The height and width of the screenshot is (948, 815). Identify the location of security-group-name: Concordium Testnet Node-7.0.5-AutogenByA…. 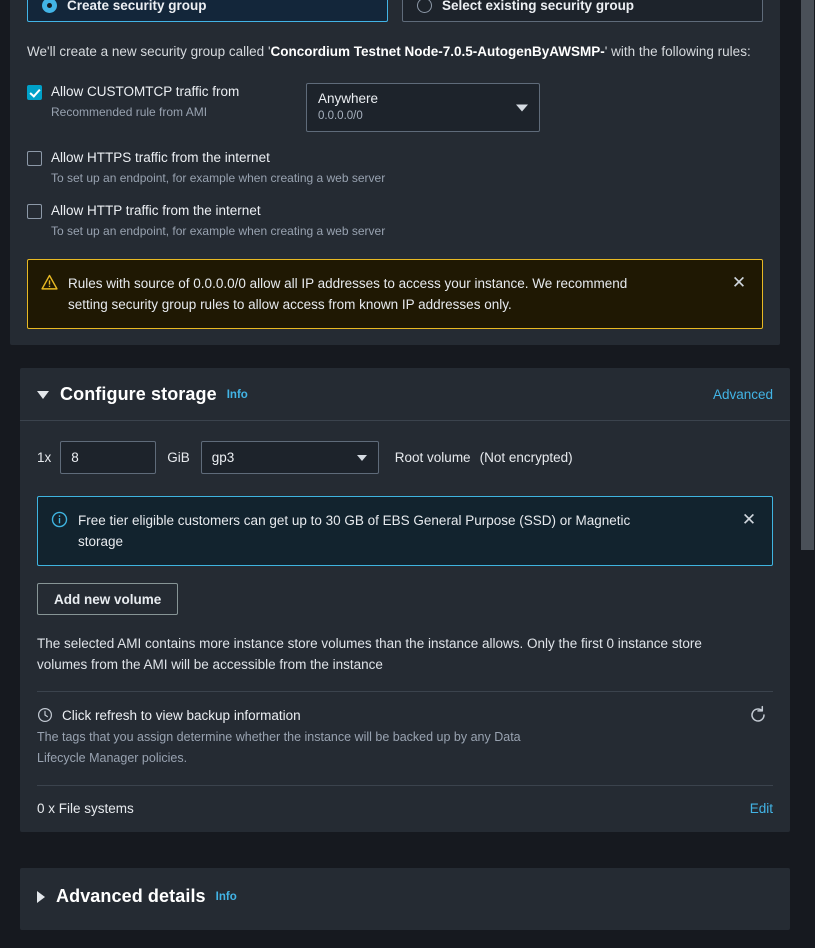
(437, 51).